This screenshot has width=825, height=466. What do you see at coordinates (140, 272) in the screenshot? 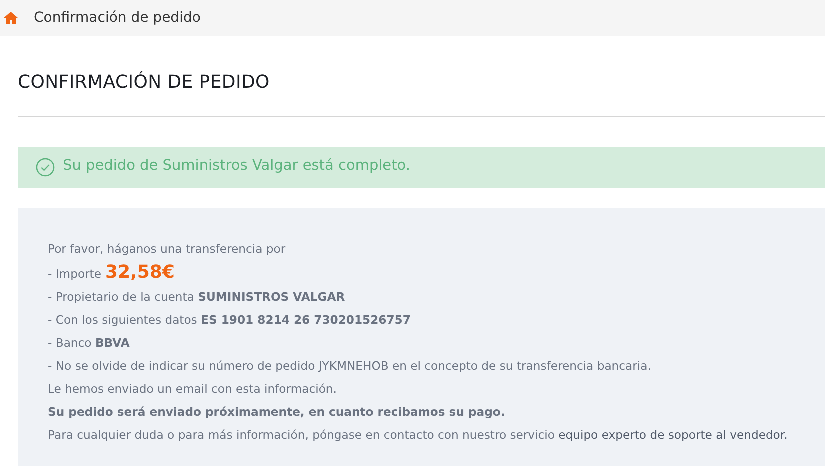
I see `amount-value: 32,58€` at bounding box center [140, 272].